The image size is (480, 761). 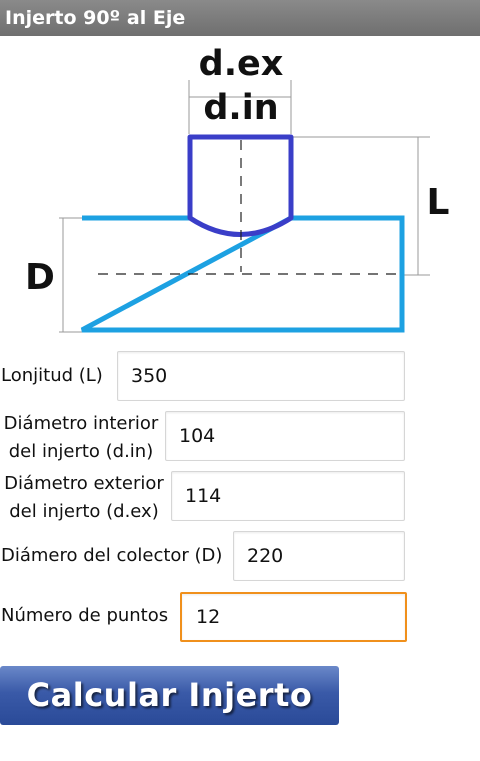 I want to click on diam-ext-input: 114, so click(x=288, y=496).